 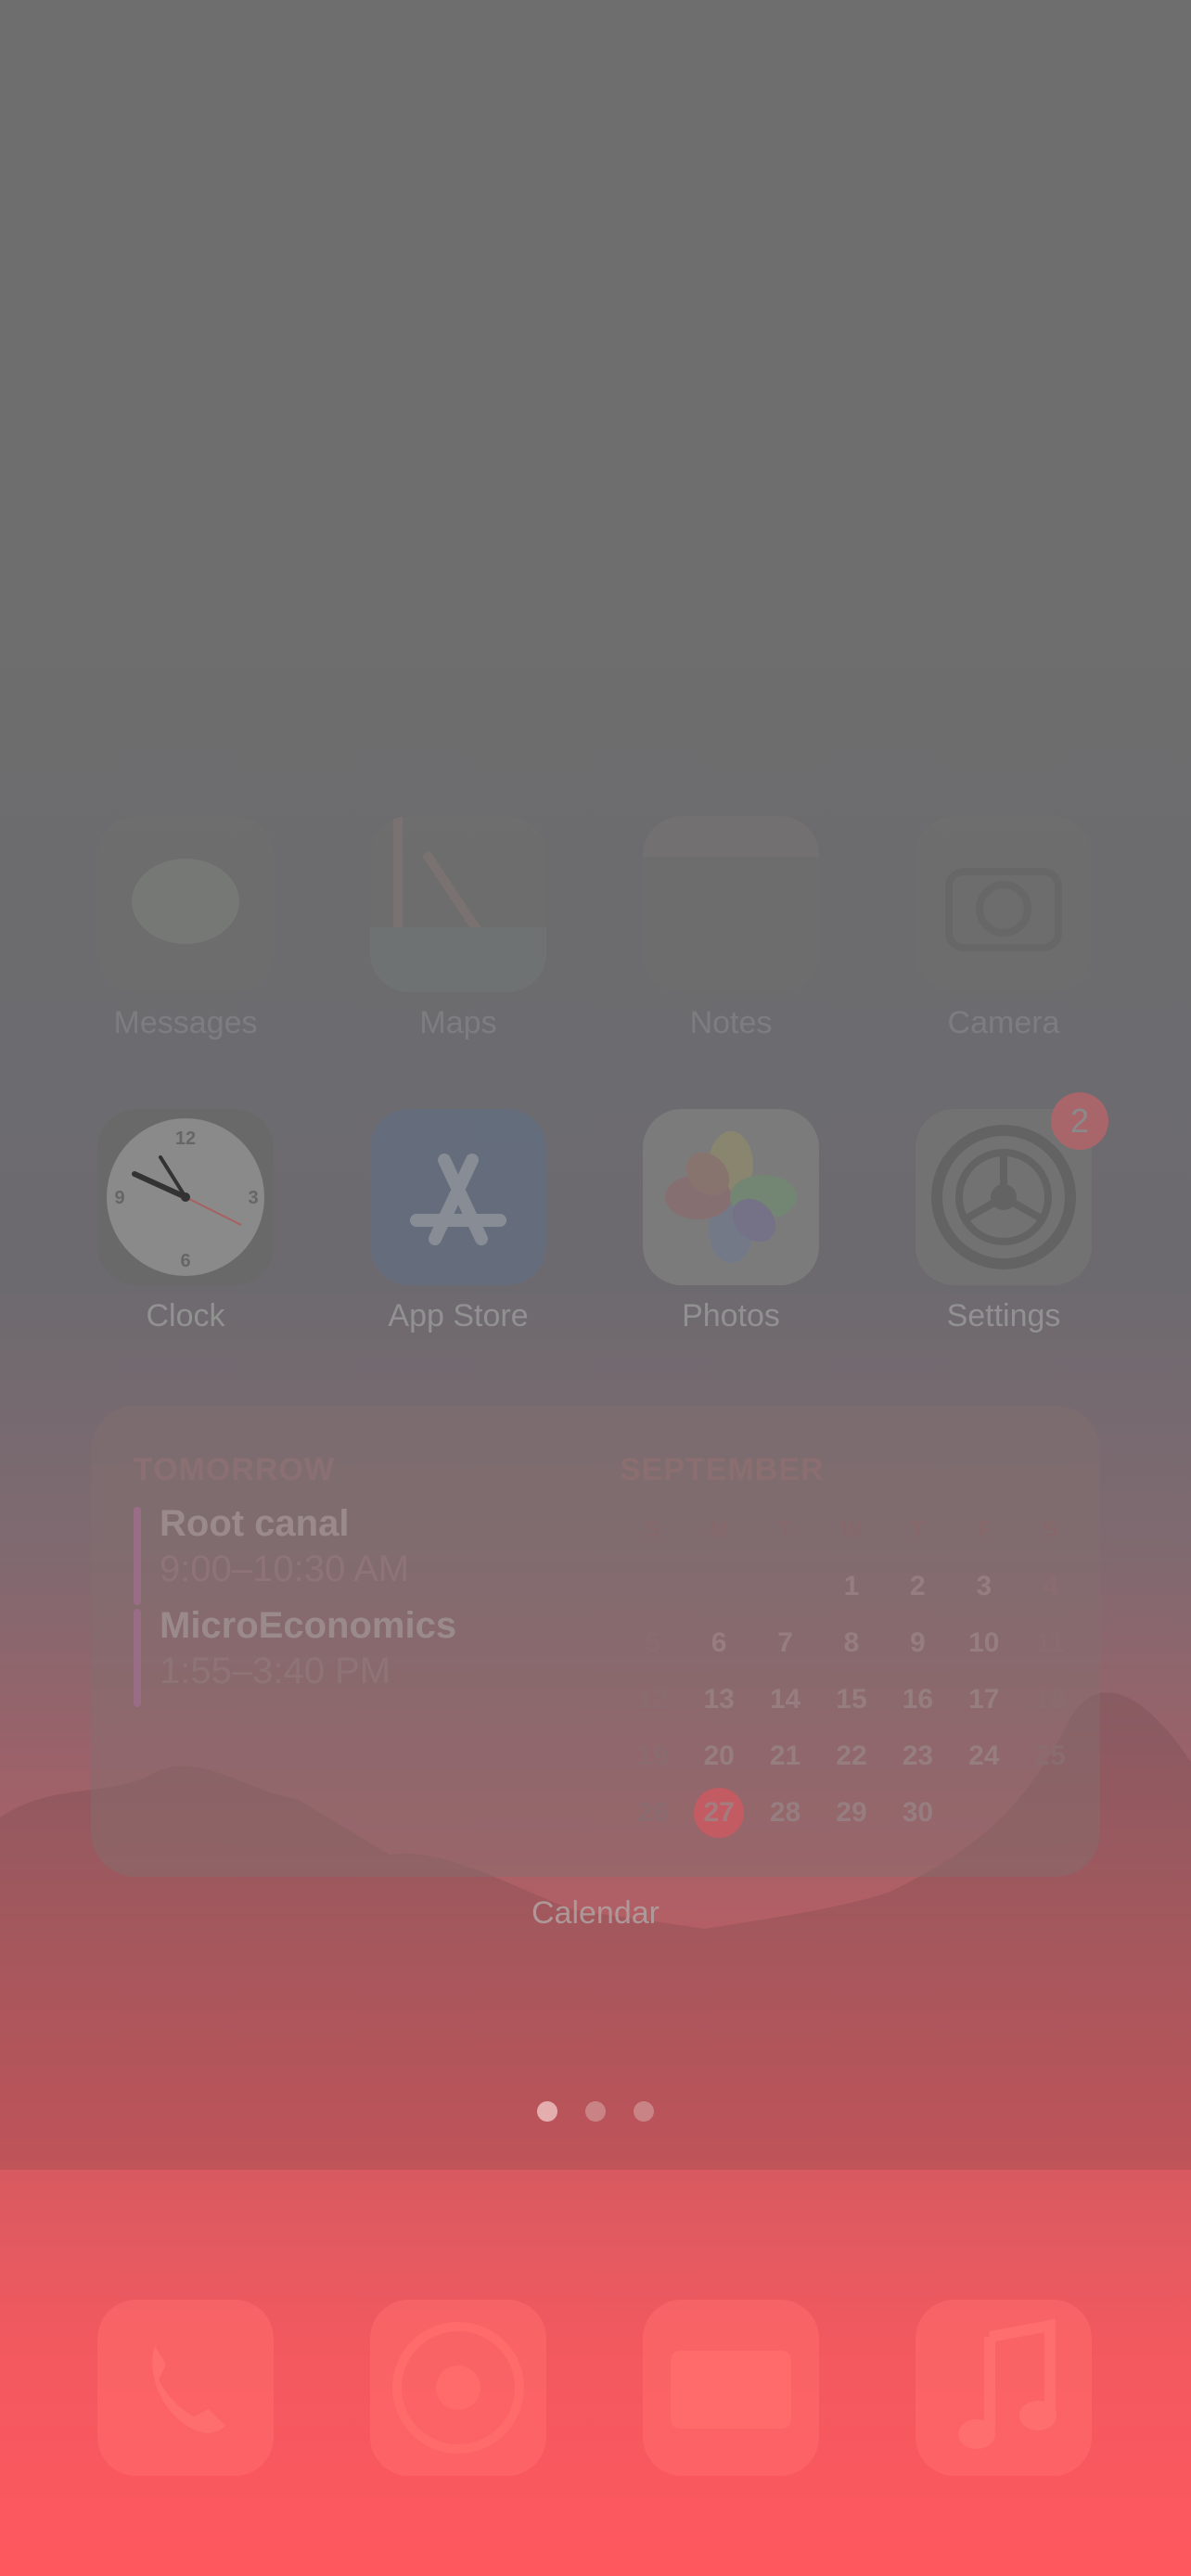 I want to click on day-number: 30, so click(x=918, y=1812).